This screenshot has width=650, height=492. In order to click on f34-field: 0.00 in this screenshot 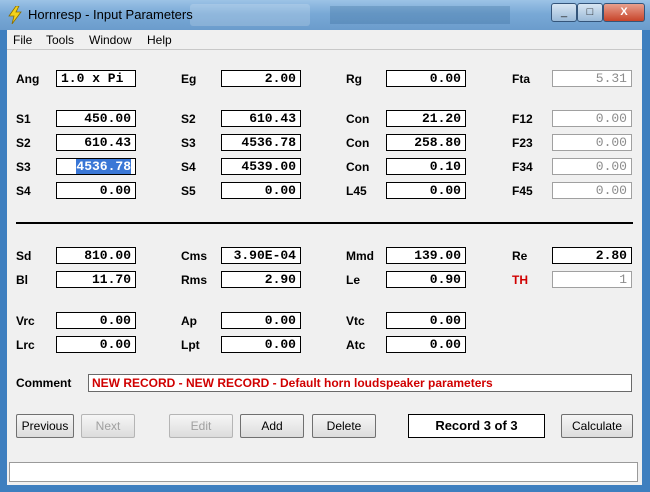, I will do `click(592, 166)`.